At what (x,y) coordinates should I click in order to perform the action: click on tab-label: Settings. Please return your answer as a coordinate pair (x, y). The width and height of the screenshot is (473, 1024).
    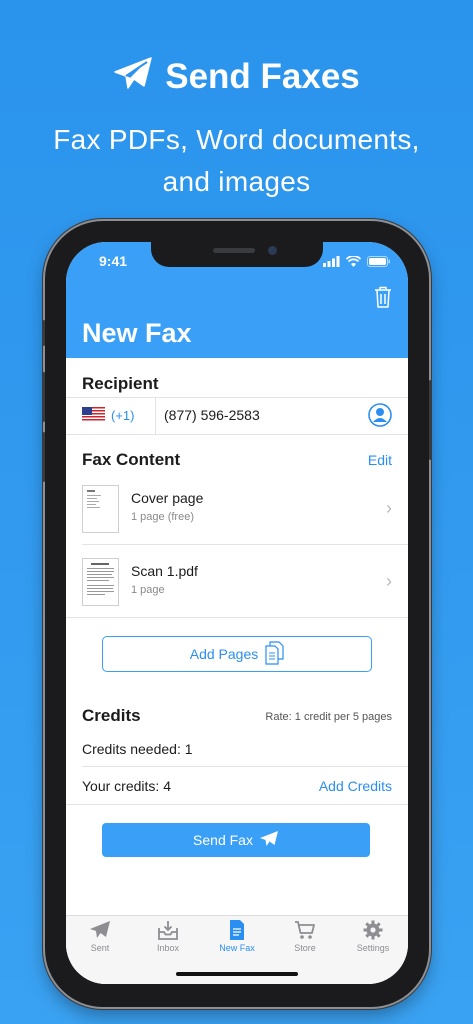
    Looking at the image, I should click on (373, 948).